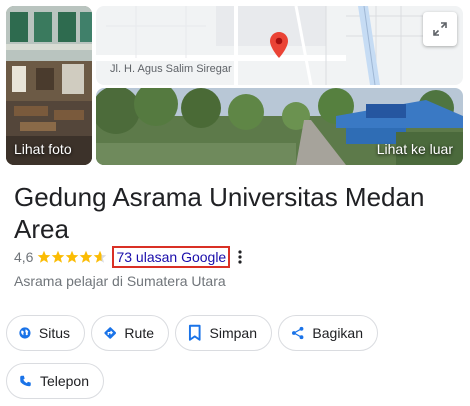 The width and height of the screenshot is (470, 406). What do you see at coordinates (298, 333) in the screenshot?
I see `share-icon` at bounding box center [298, 333].